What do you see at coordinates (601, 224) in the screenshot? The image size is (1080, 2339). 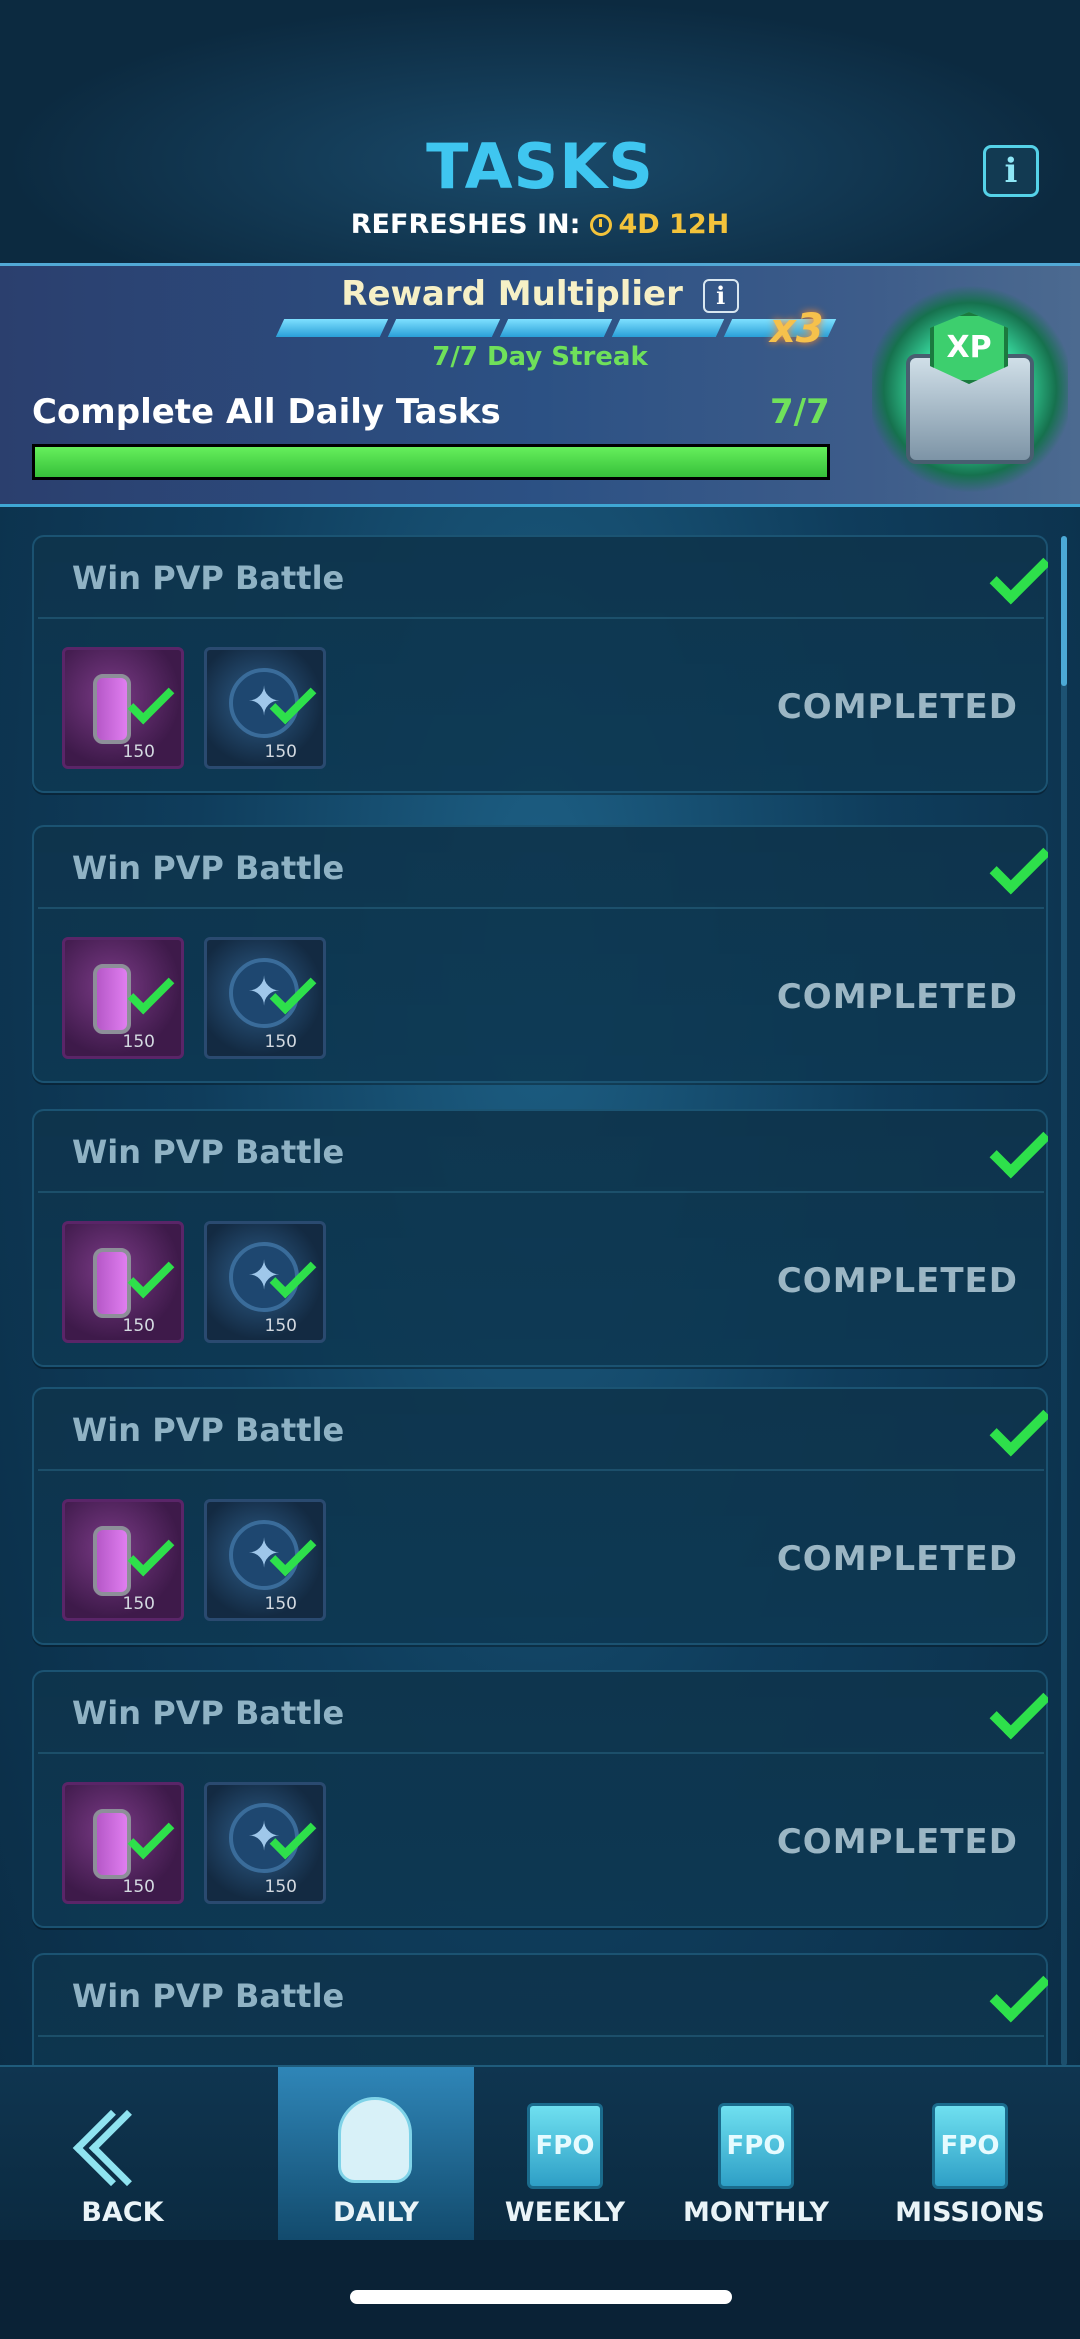 I see `clock-icon` at bounding box center [601, 224].